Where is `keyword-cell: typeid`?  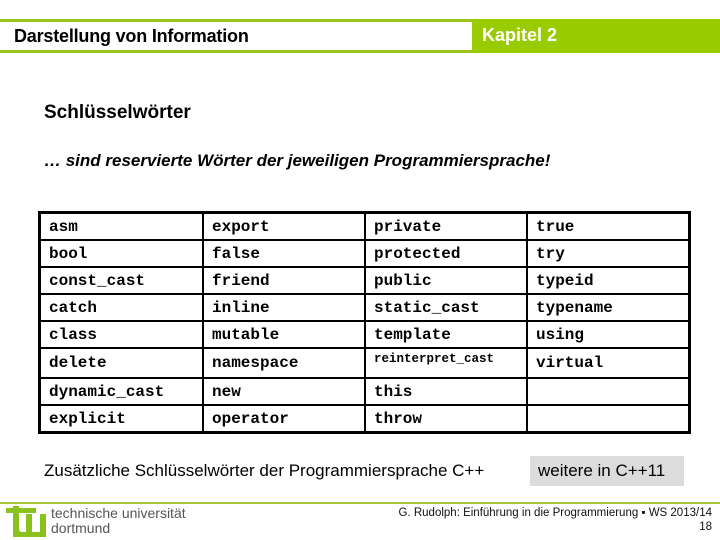
keyword-cell: typeid is located at coordinates (608, 280).